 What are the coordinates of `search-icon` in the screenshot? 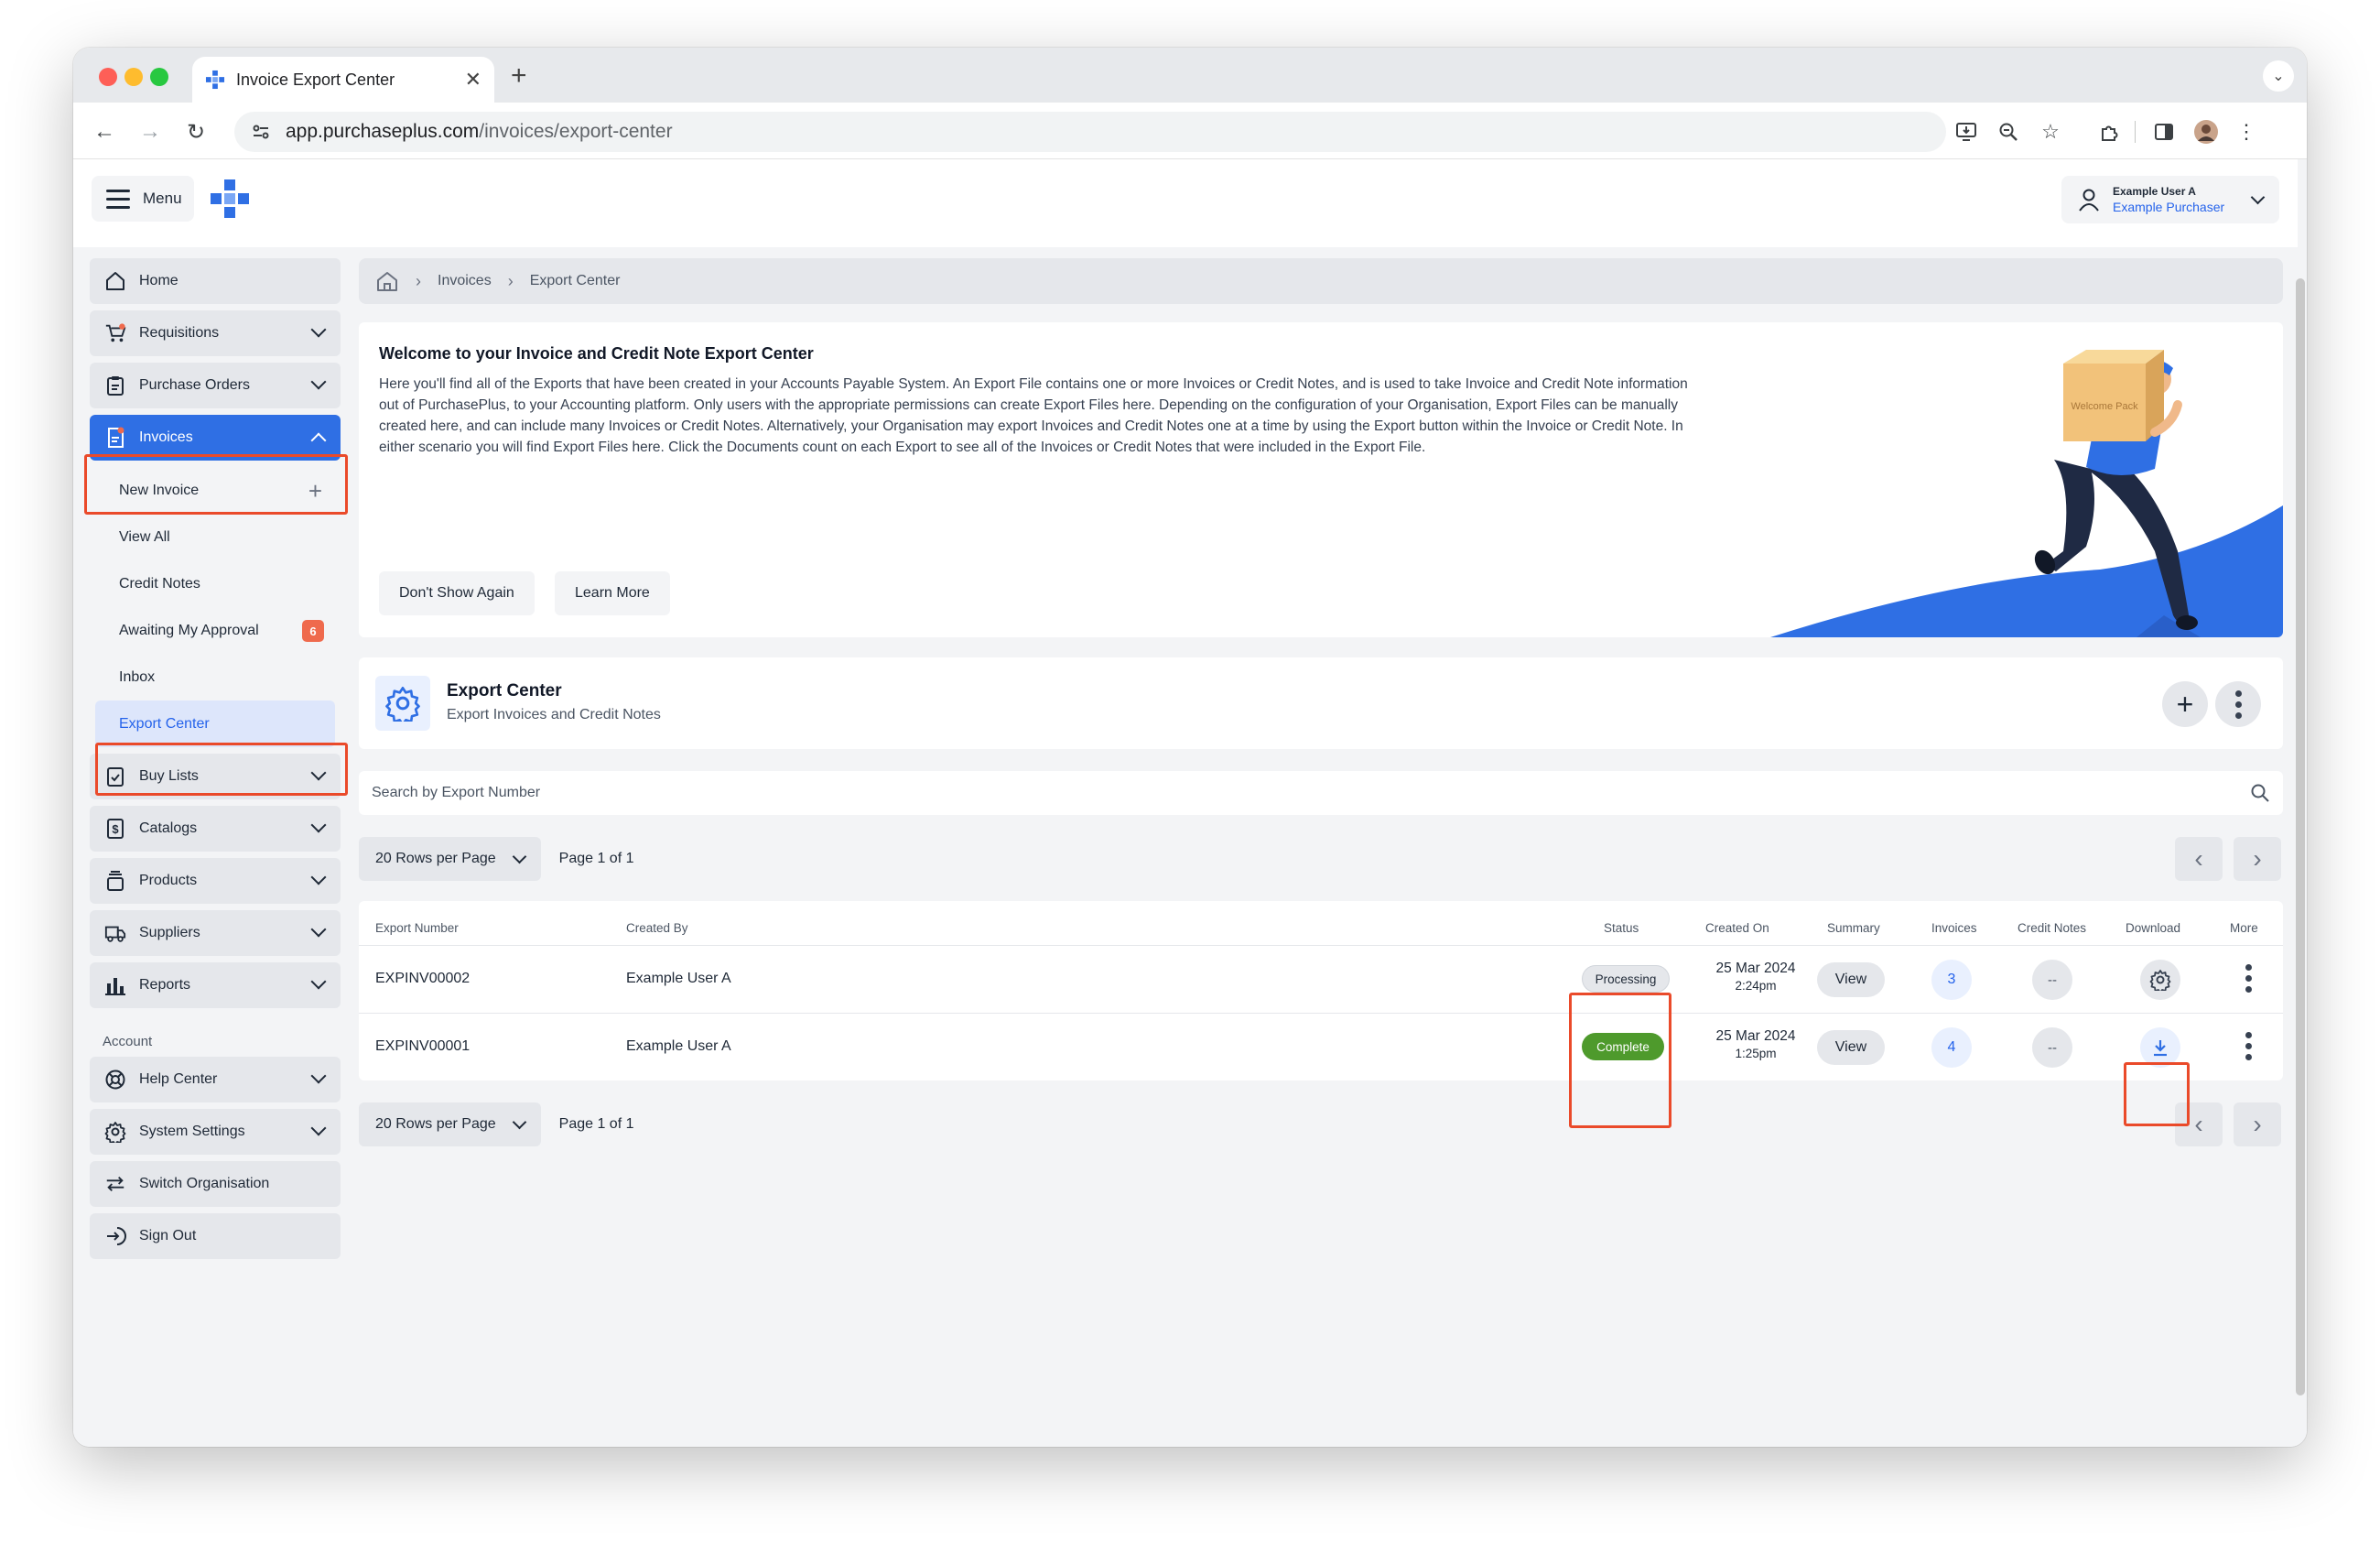 It's located at (2260, 793).